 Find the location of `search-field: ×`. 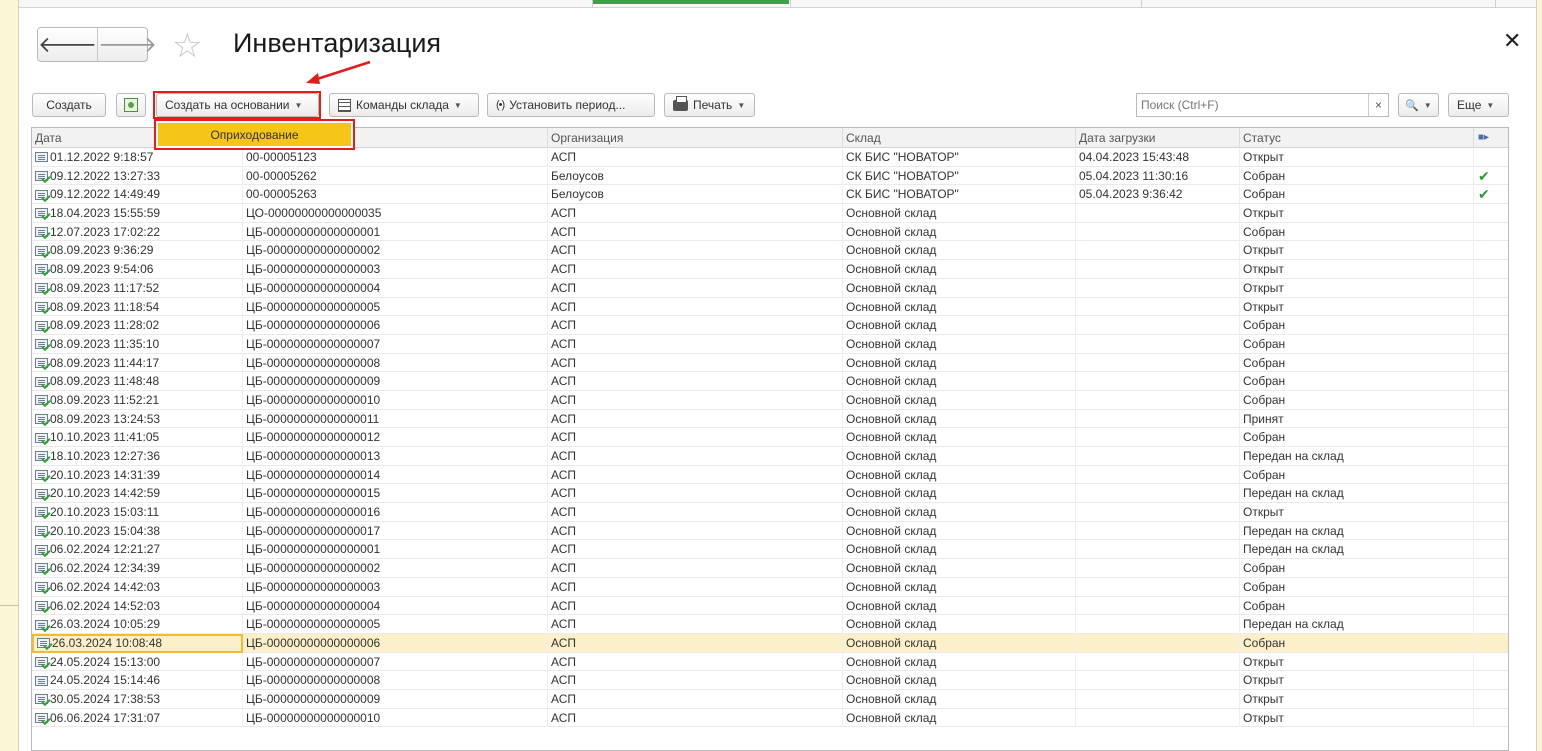

search-field: × is located at coordinates (1262, 105).